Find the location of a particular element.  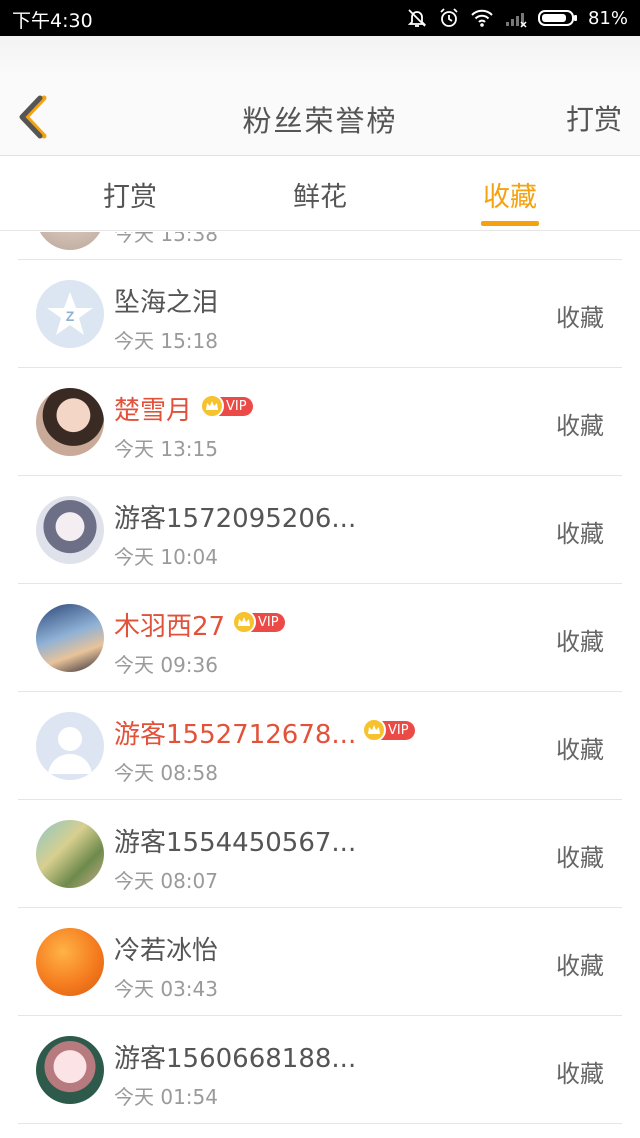

fan-name: 坠海之泪 is located at coordinates (166, 303).